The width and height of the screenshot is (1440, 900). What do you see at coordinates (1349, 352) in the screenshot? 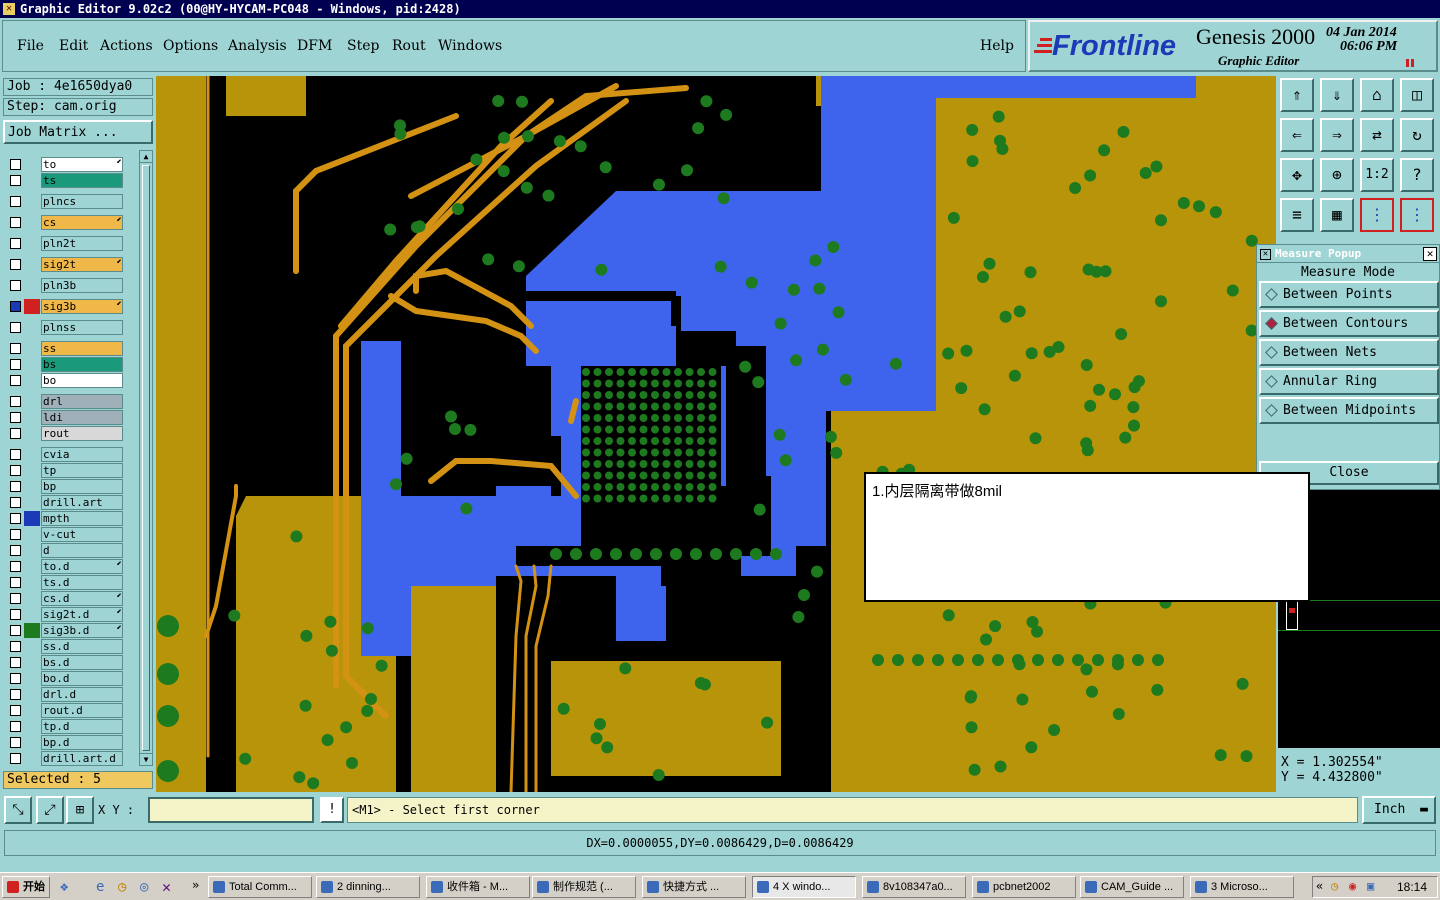
I see `measure-option: Between Nets` at bounding box center [1349, 352].